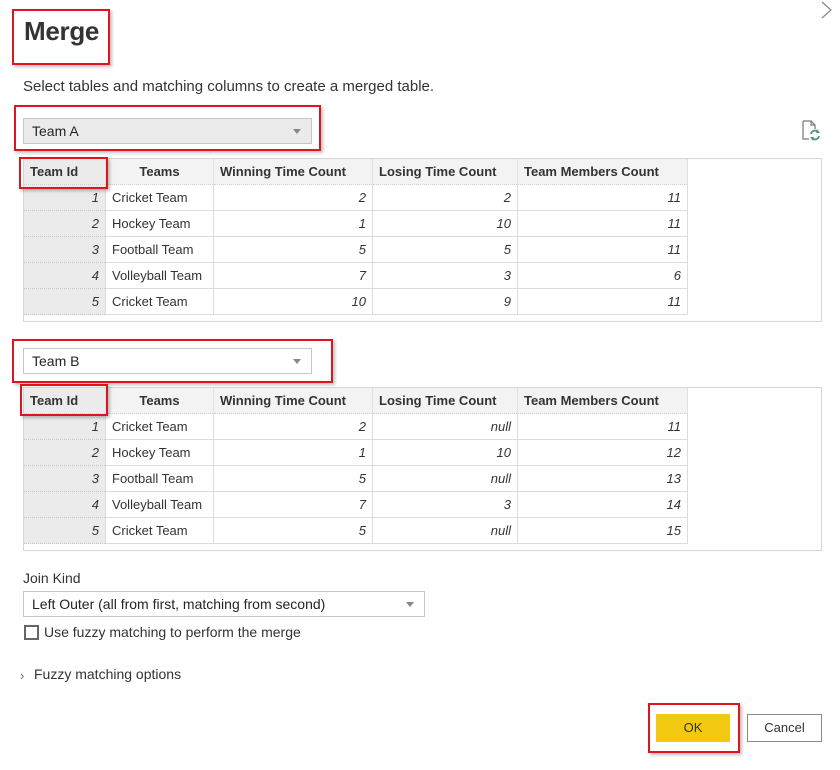 The height and width of the screenshot is (770, 840). What do you see at coordinates (602, 452) in the screenshot?
I see `cell: 12` at bounding box center [602, 452].